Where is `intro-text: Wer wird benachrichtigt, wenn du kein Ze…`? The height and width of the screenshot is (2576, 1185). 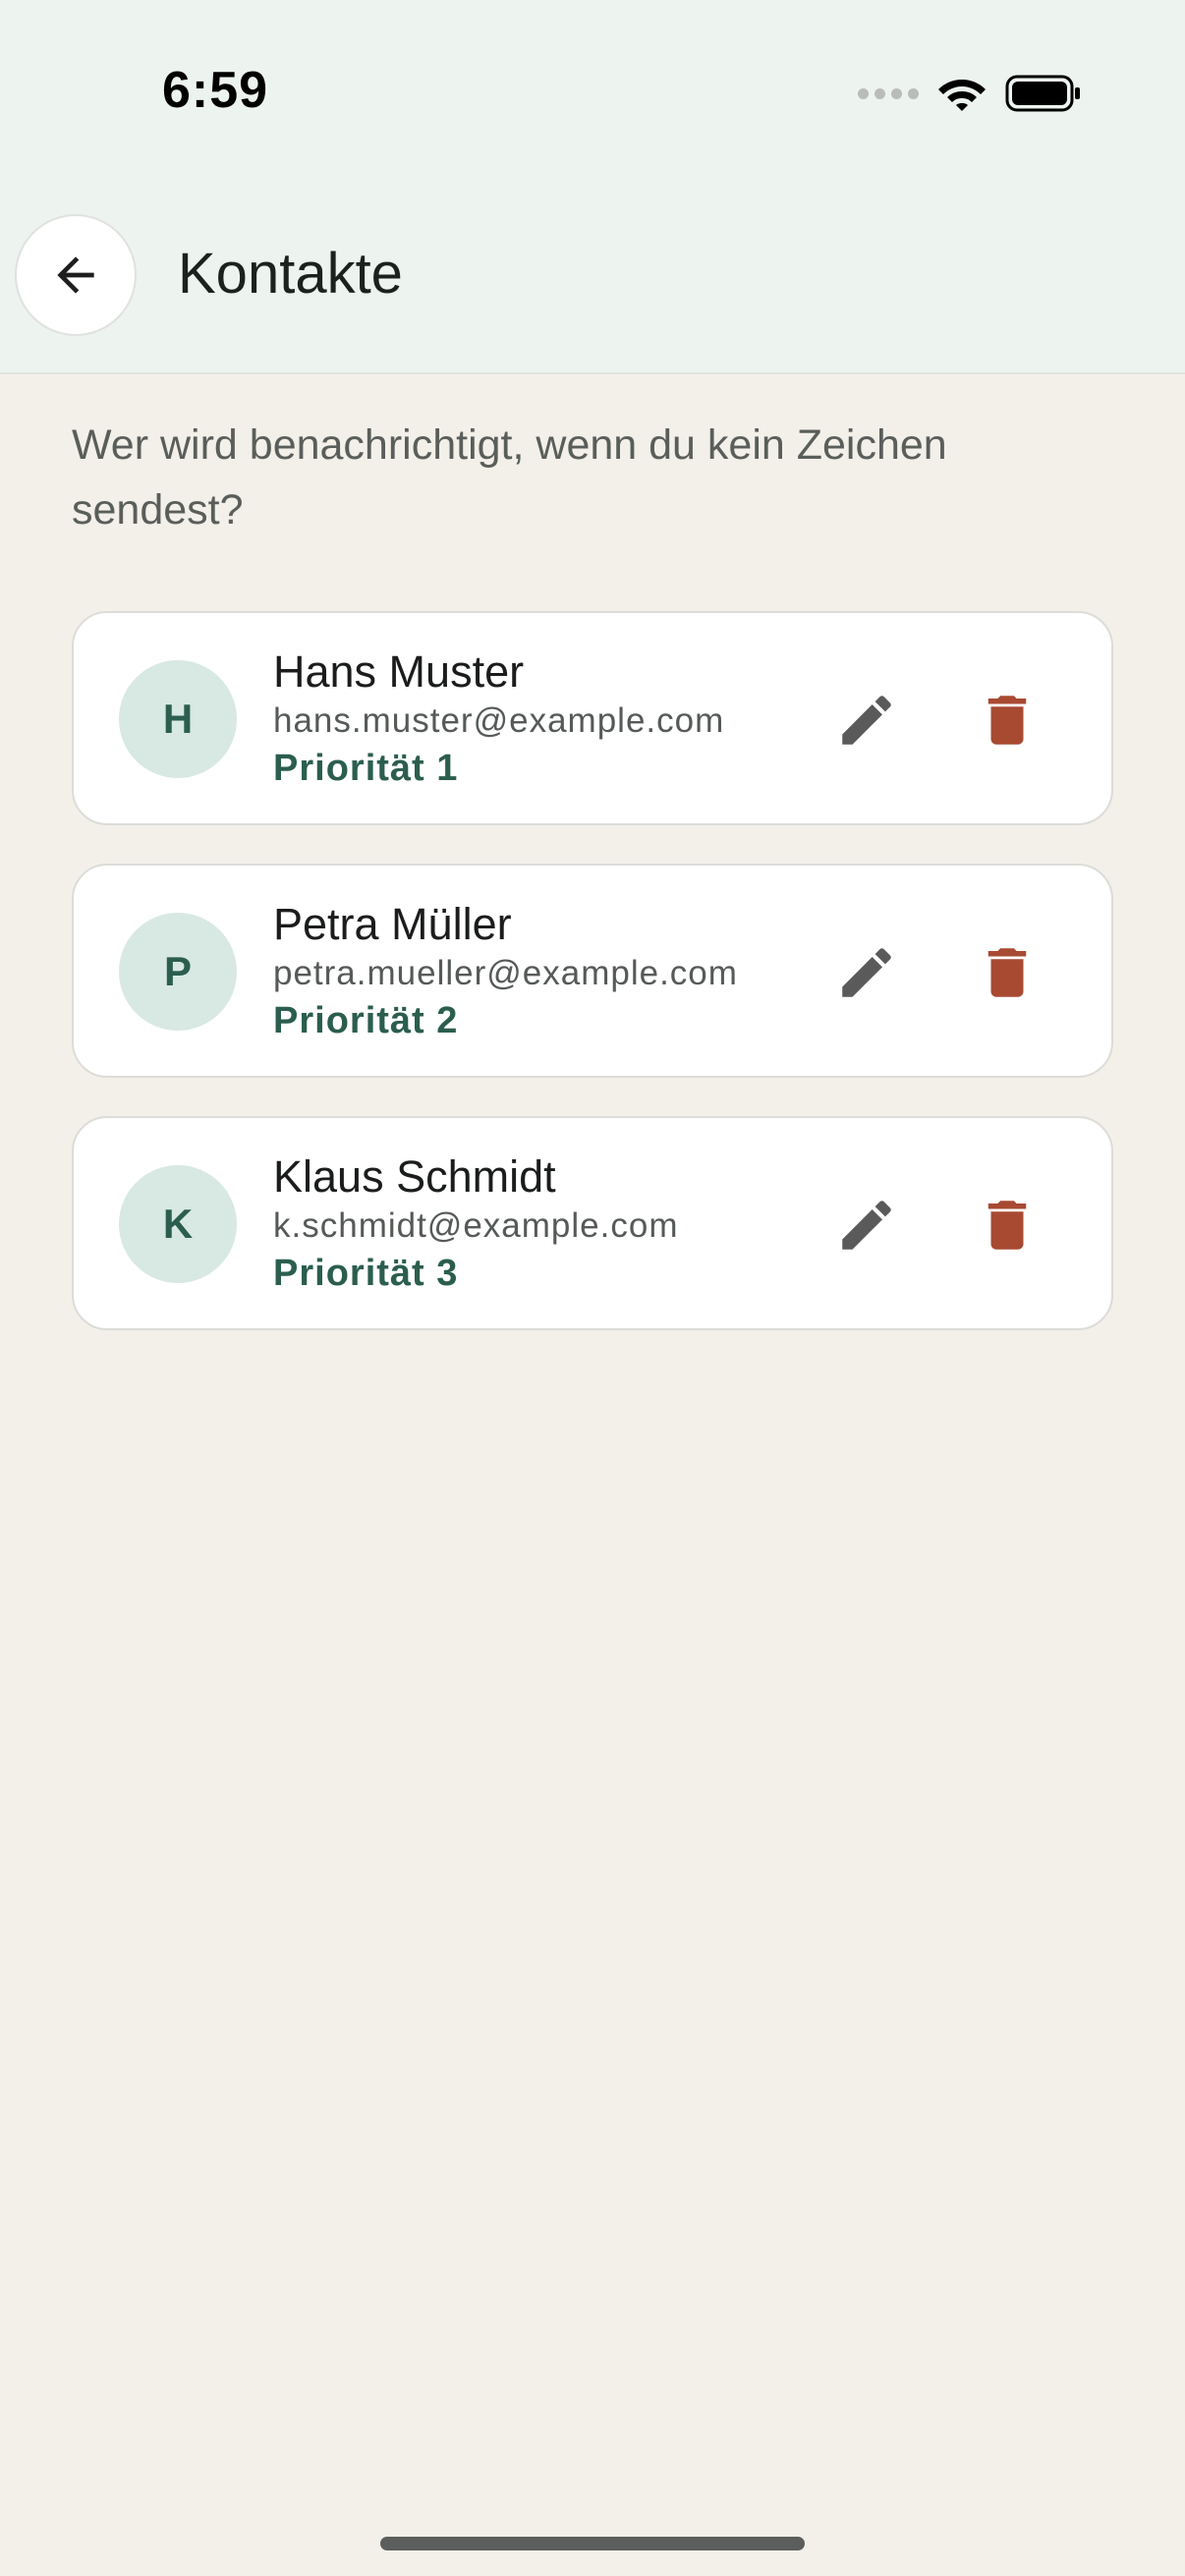 intro-text: Wer wird benachrichtigt, wenn du kein Ze… is located at coordinates (509, 477).